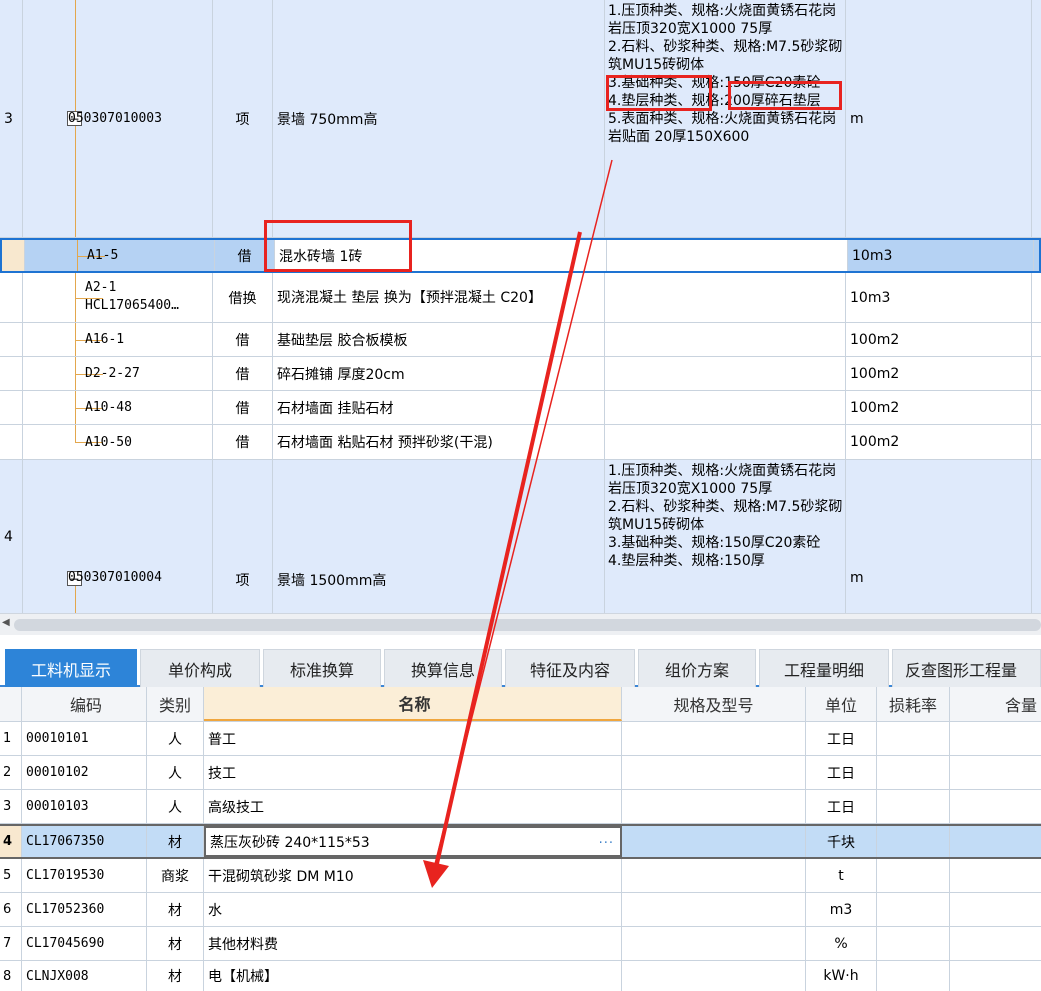  What do you see at coordinates (243, 297) in the screenshot?
I see `quota-type: 借换` at bounding box center [243, 297].